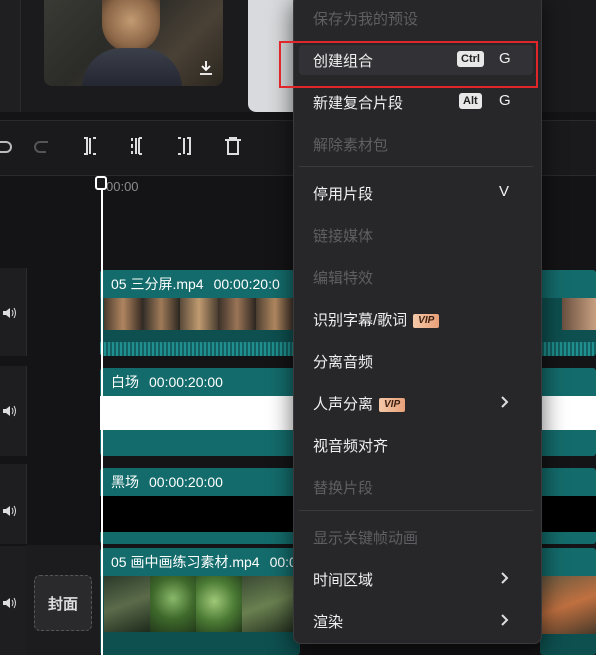 This screenshot has width=596, height=655. Describe the element at coordinates (8, 146) in the screenshot. I see `undo-icon` at that location.